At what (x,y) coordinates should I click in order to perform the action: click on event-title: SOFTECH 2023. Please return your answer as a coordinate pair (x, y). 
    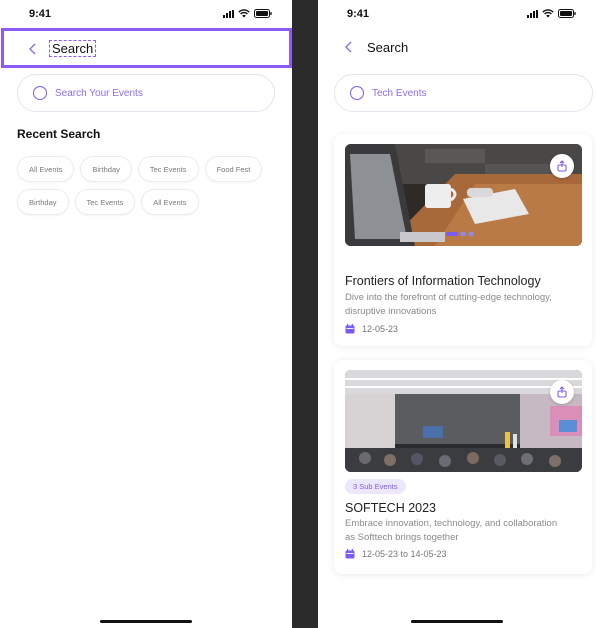
    Looking at the image, I should click on (391, 508).